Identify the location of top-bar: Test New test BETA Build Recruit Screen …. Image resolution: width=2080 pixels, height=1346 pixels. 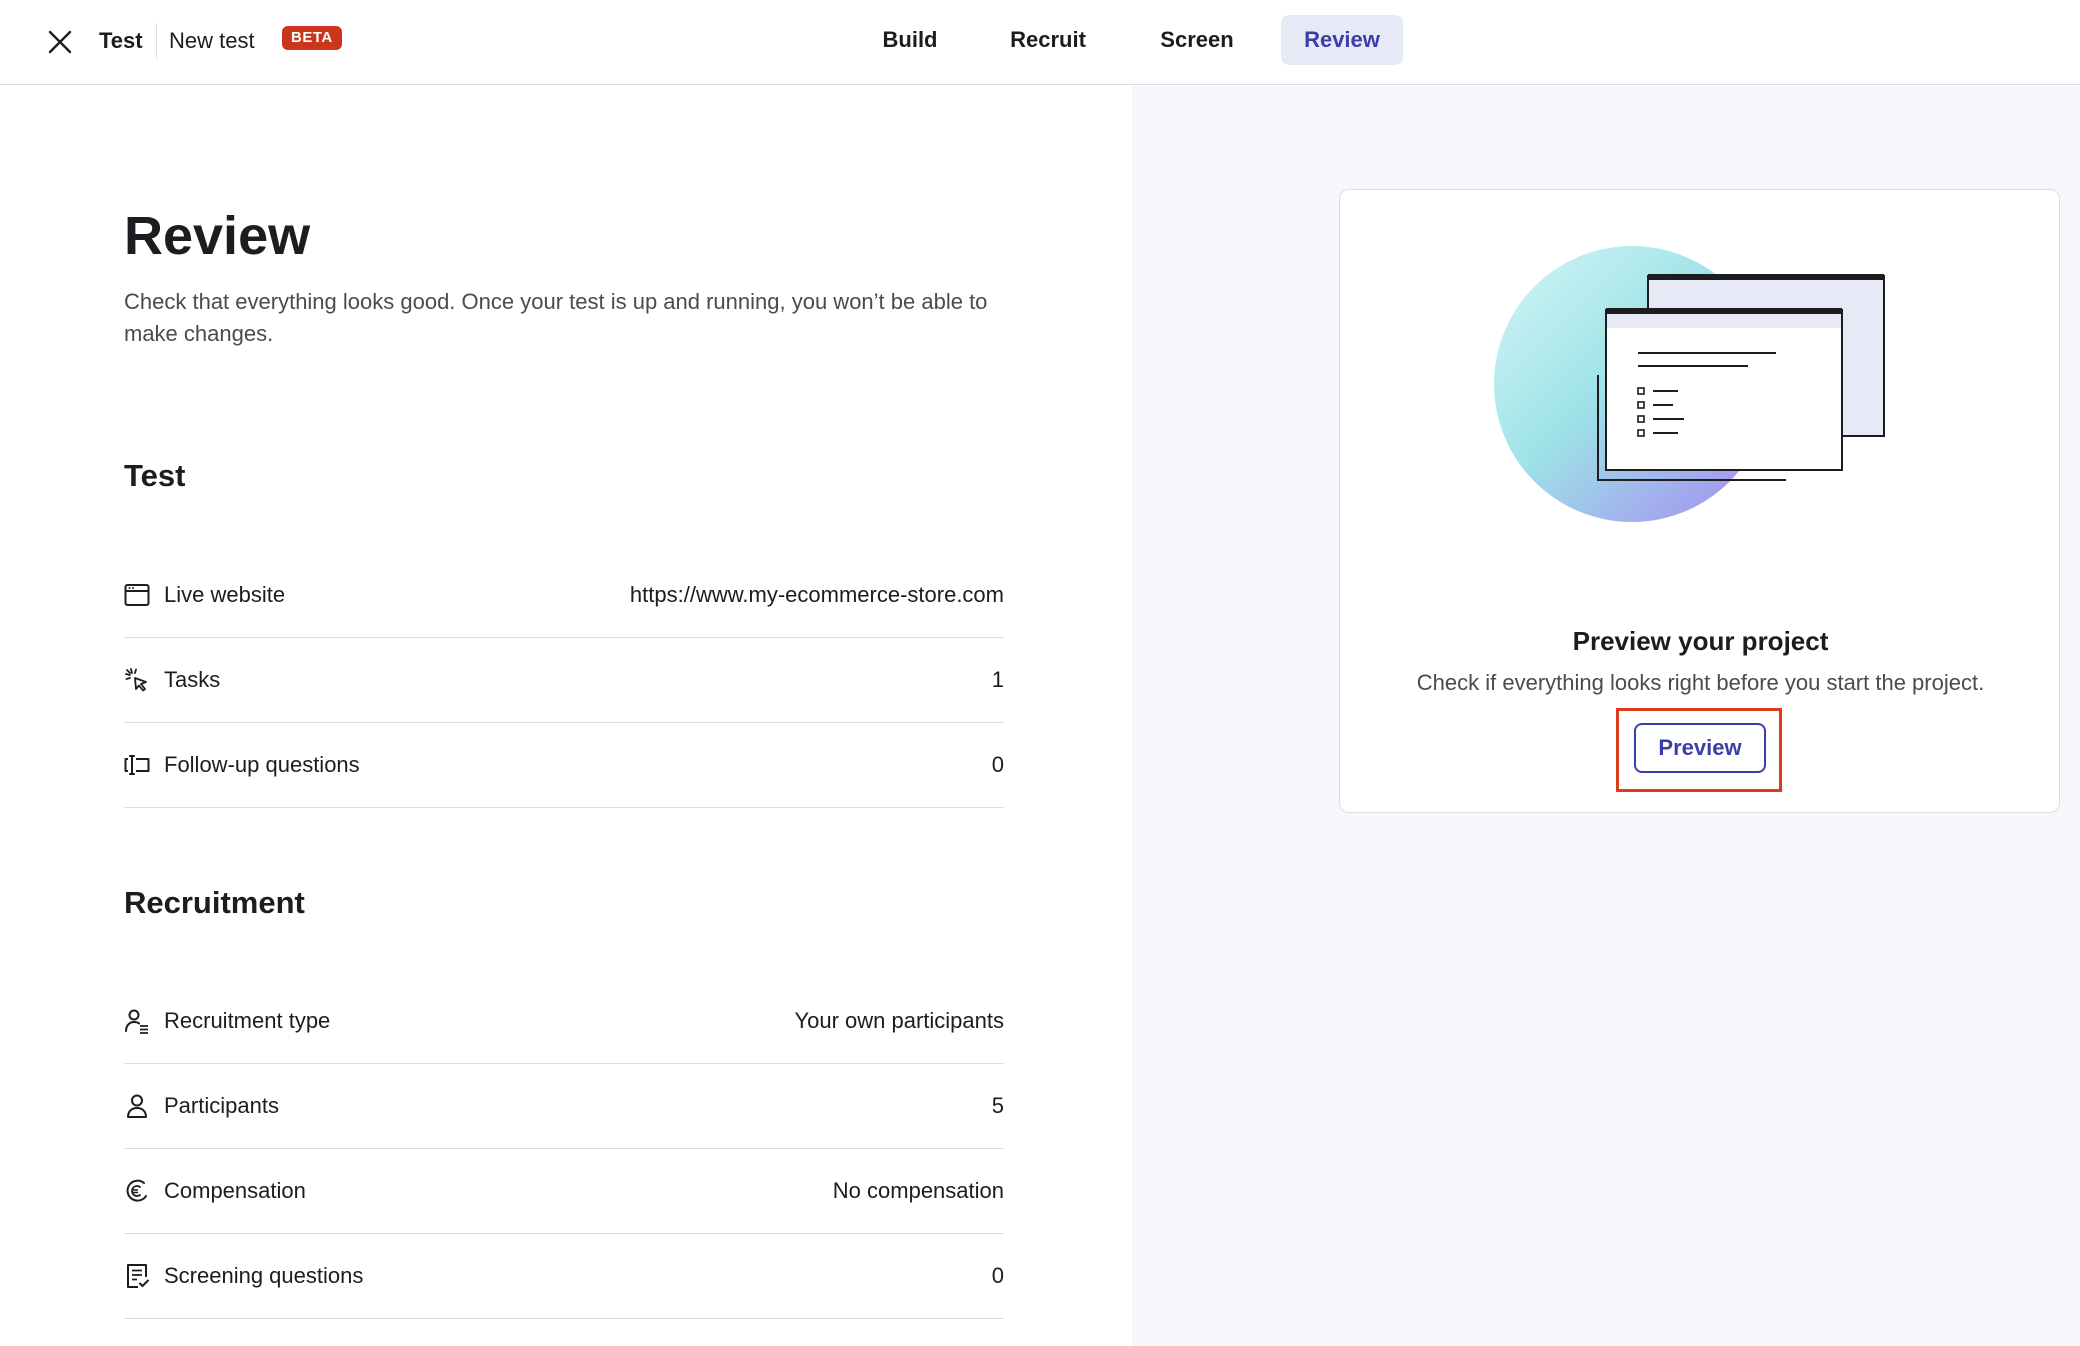
(1040, 42).